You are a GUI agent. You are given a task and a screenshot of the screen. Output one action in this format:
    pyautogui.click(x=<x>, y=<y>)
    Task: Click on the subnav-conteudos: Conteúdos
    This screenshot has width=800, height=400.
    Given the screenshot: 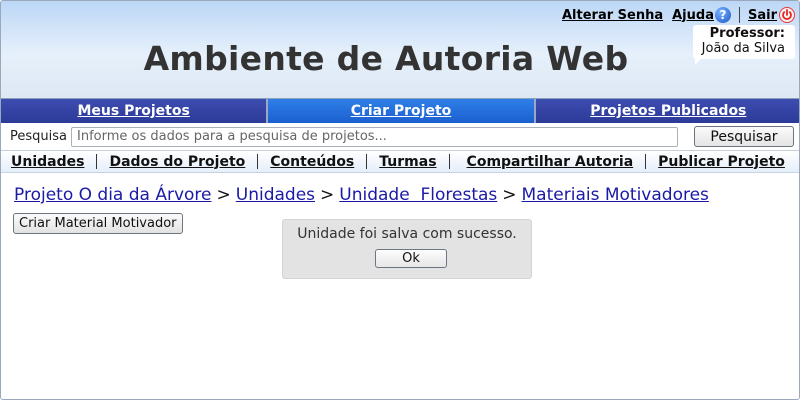 What is the action you would take?
    pyautogui.click(x=312, y=162)
    